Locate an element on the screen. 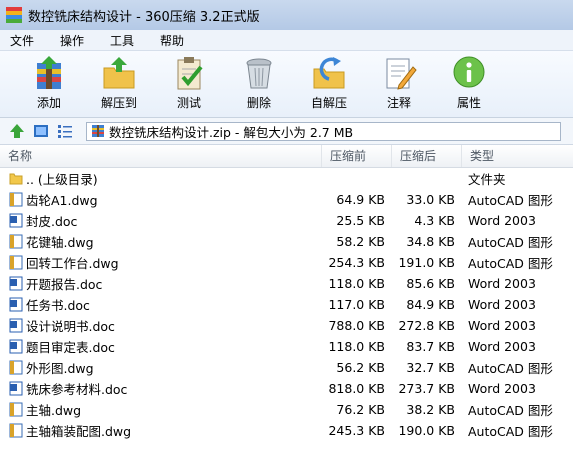 This screenshot has height=454, width=573. file-name: 封皮.doc is located at coordinates (52, 221).